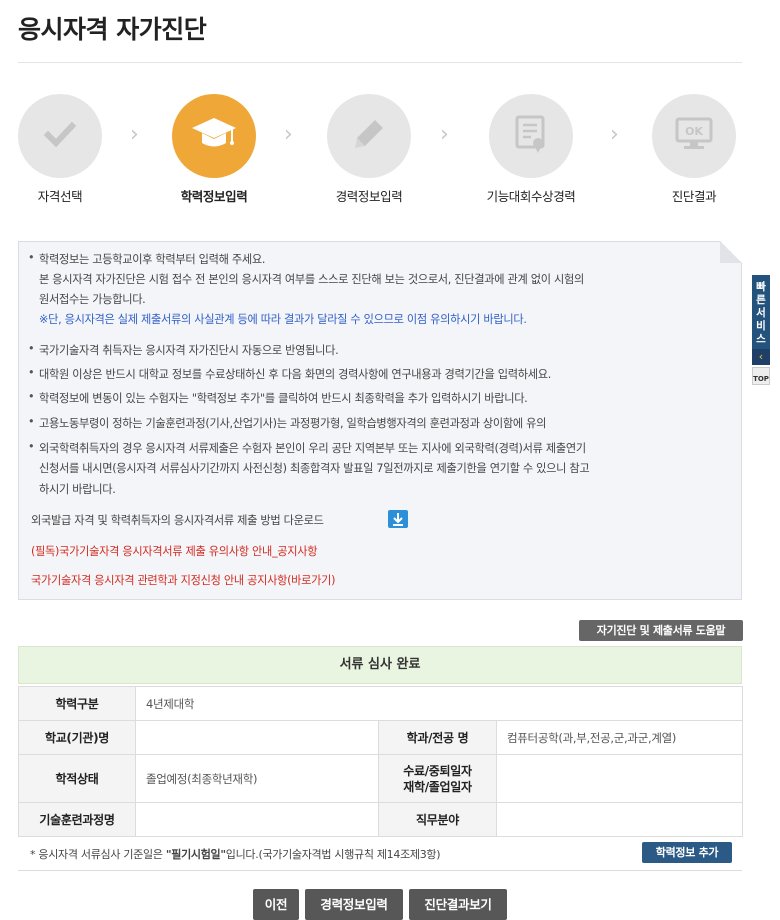  What do you see at coordinates (619, 819) in the screenshot?
I see `job-field-value` at bounding box center [619, 819].